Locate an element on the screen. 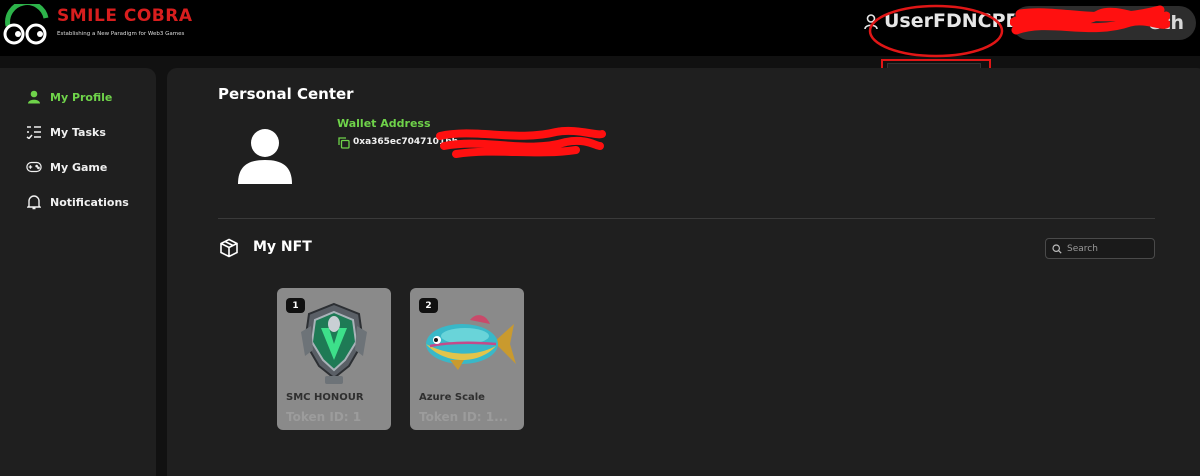 Image resolution: width=1200 pixels, height=476 pixels. tasks-icon is located at coordinates (34, 132).